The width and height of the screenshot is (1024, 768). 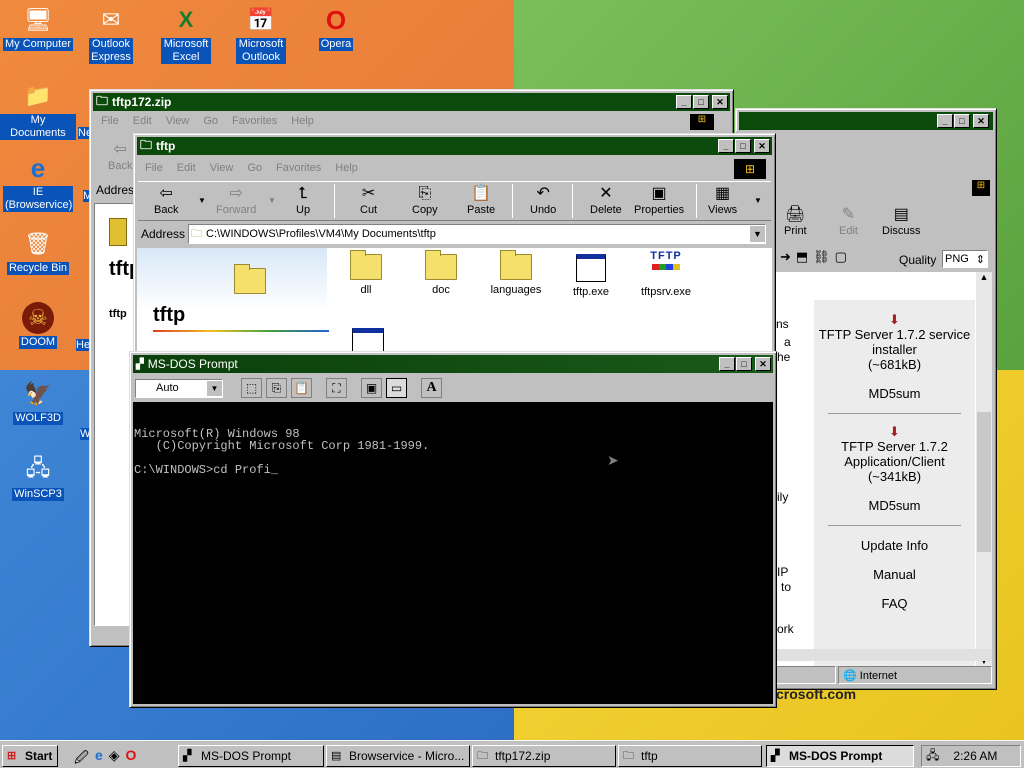 I want to click on status-zone: 🌐 Internet, so click(x=915, y=675).